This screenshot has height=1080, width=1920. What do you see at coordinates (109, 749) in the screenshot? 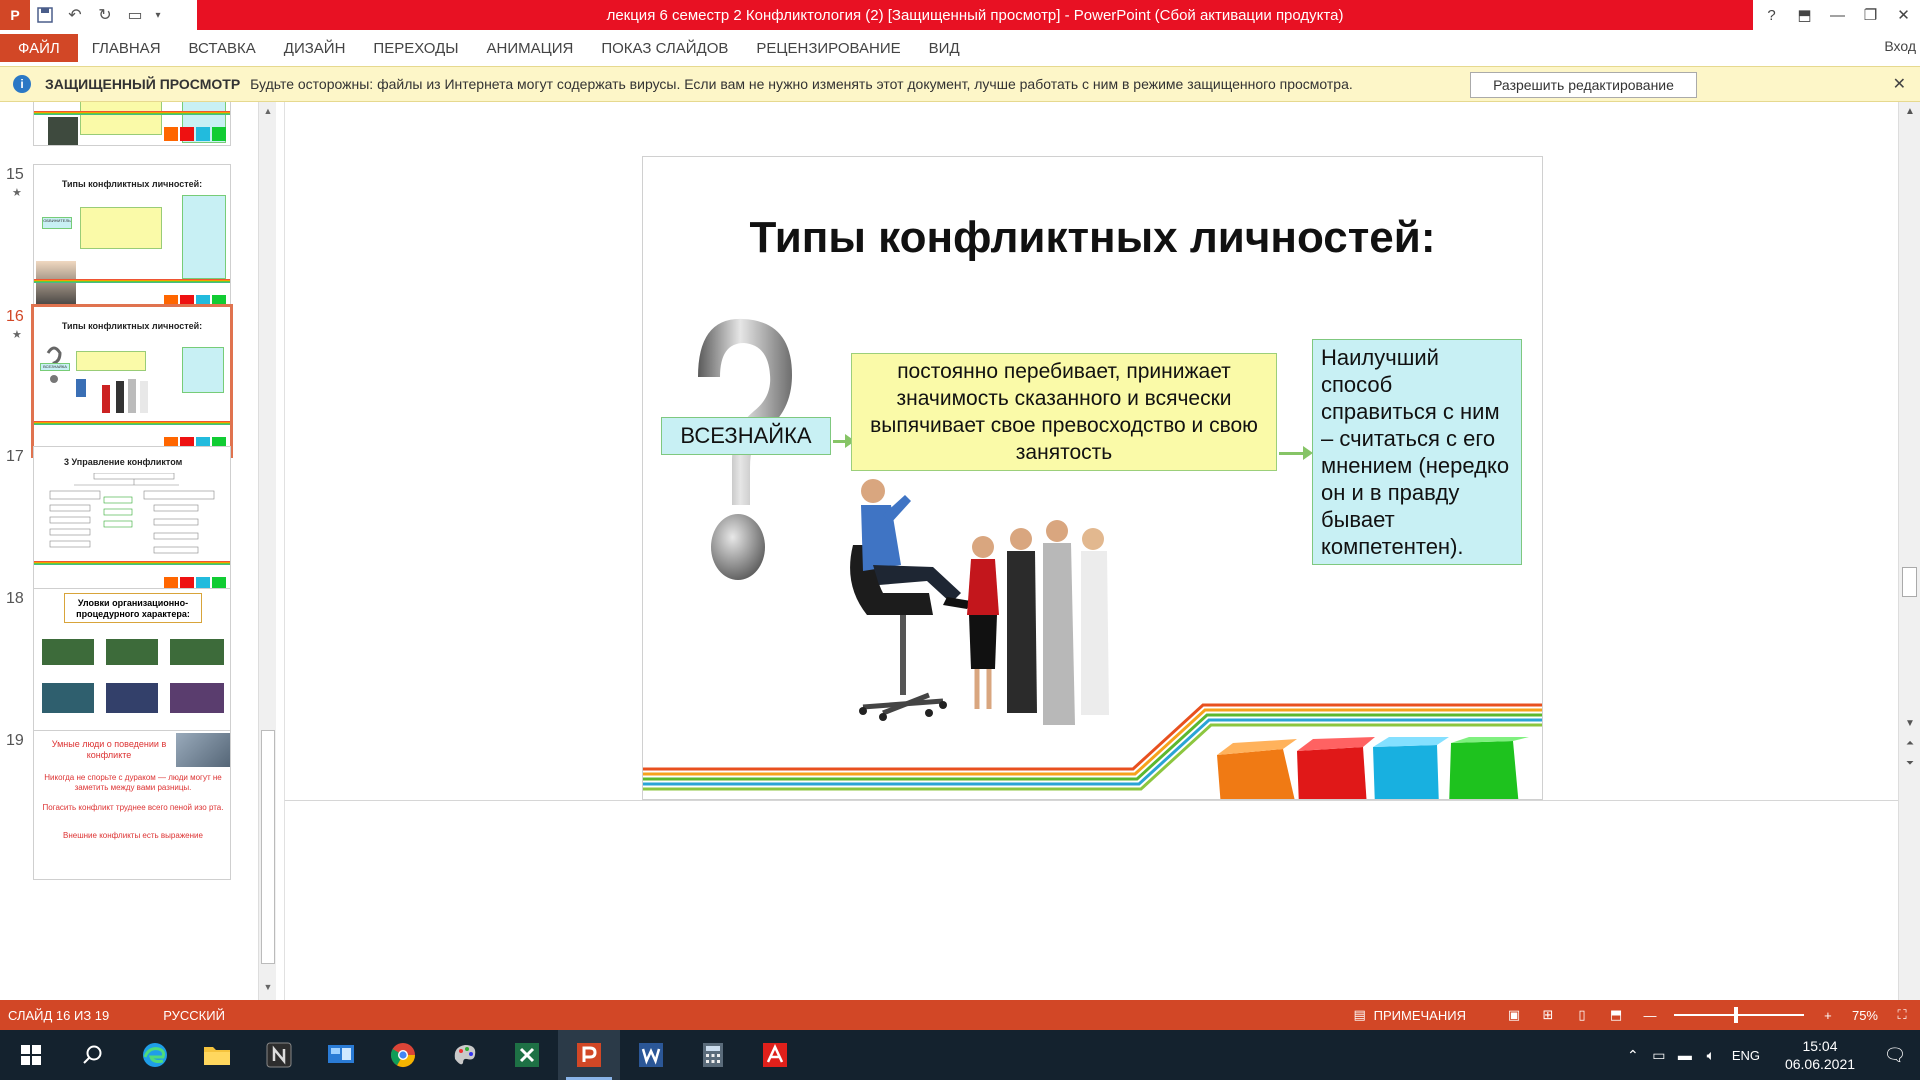
I see `thumbnail-title: Умные люди о поведении в конфликте` at bounding box center [109, 749].